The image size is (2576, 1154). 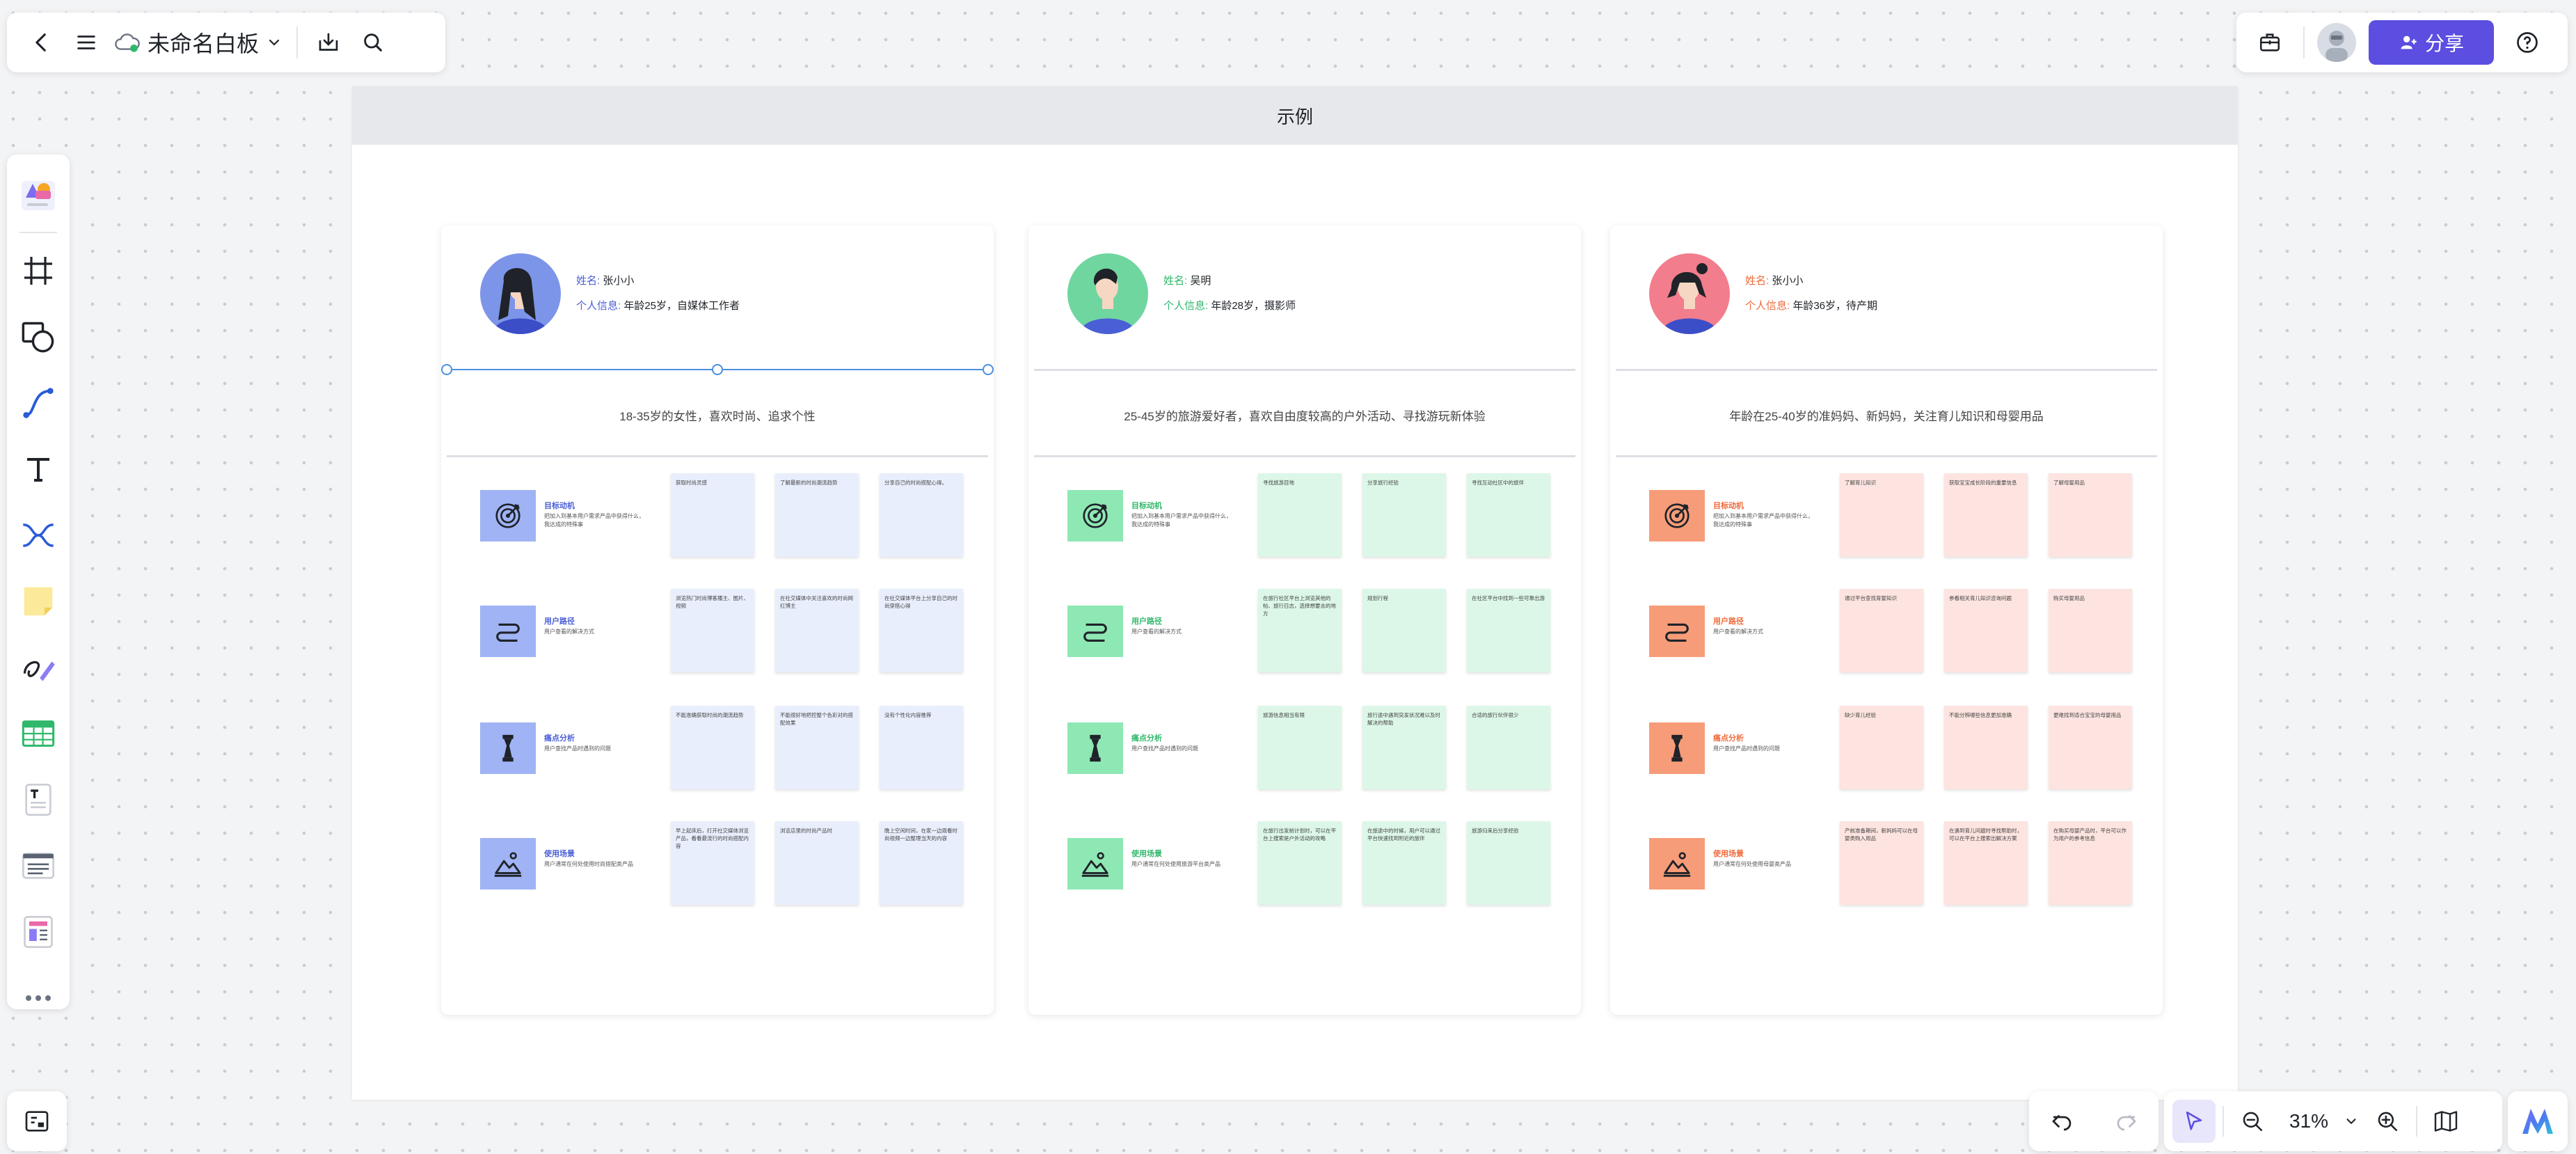 I want to click on app-logo, so click(x=2538, y=1121).